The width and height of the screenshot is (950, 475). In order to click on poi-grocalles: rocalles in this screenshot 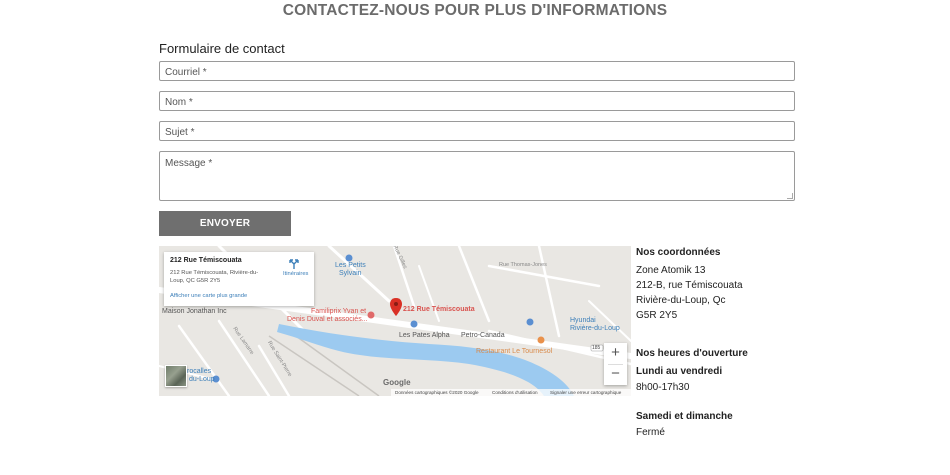, I will do `click(199, 371)`.